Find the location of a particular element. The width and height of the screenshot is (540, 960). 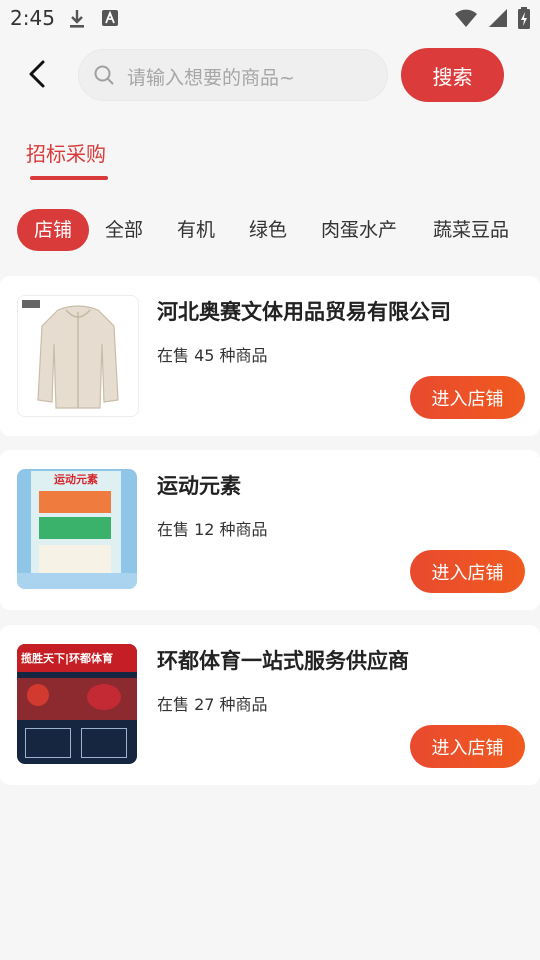

shop-thumbnail: 运动元素 is located at coordinates (77, 529).